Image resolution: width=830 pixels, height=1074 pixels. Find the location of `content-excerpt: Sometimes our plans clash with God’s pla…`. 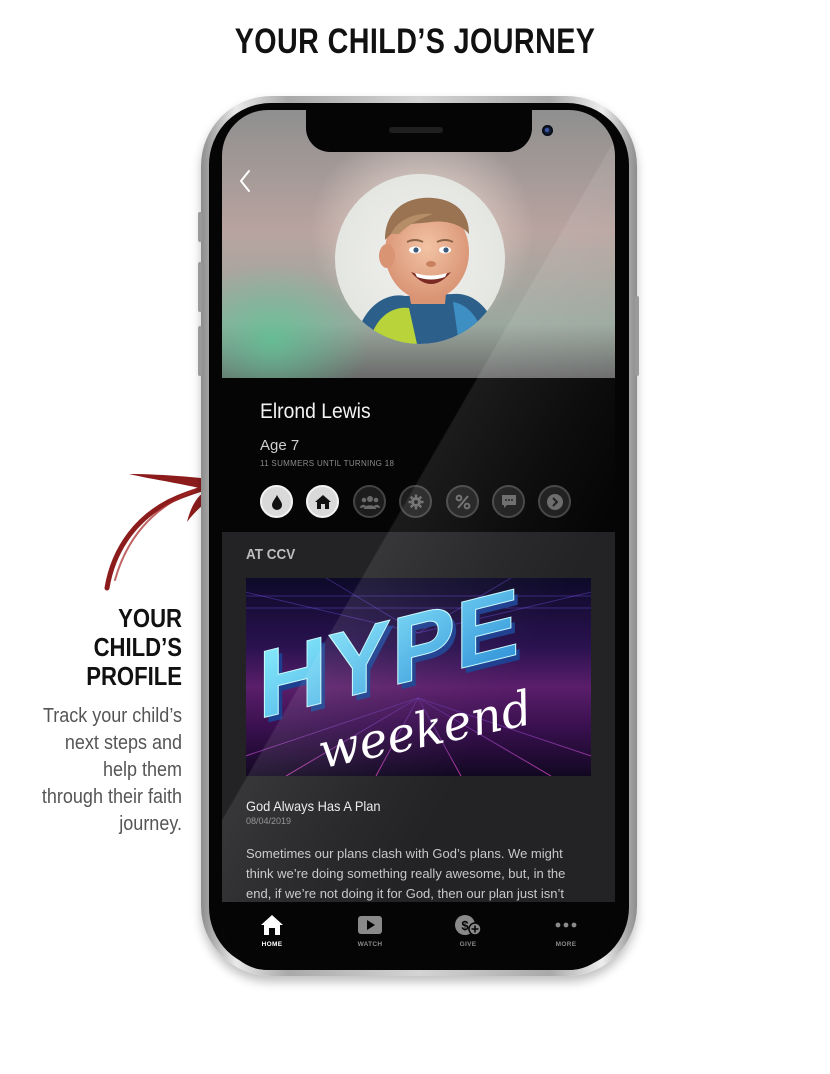

content-excerpt: Sometimes our plans clash with God’s pla… is located at coordinates (406, 873).